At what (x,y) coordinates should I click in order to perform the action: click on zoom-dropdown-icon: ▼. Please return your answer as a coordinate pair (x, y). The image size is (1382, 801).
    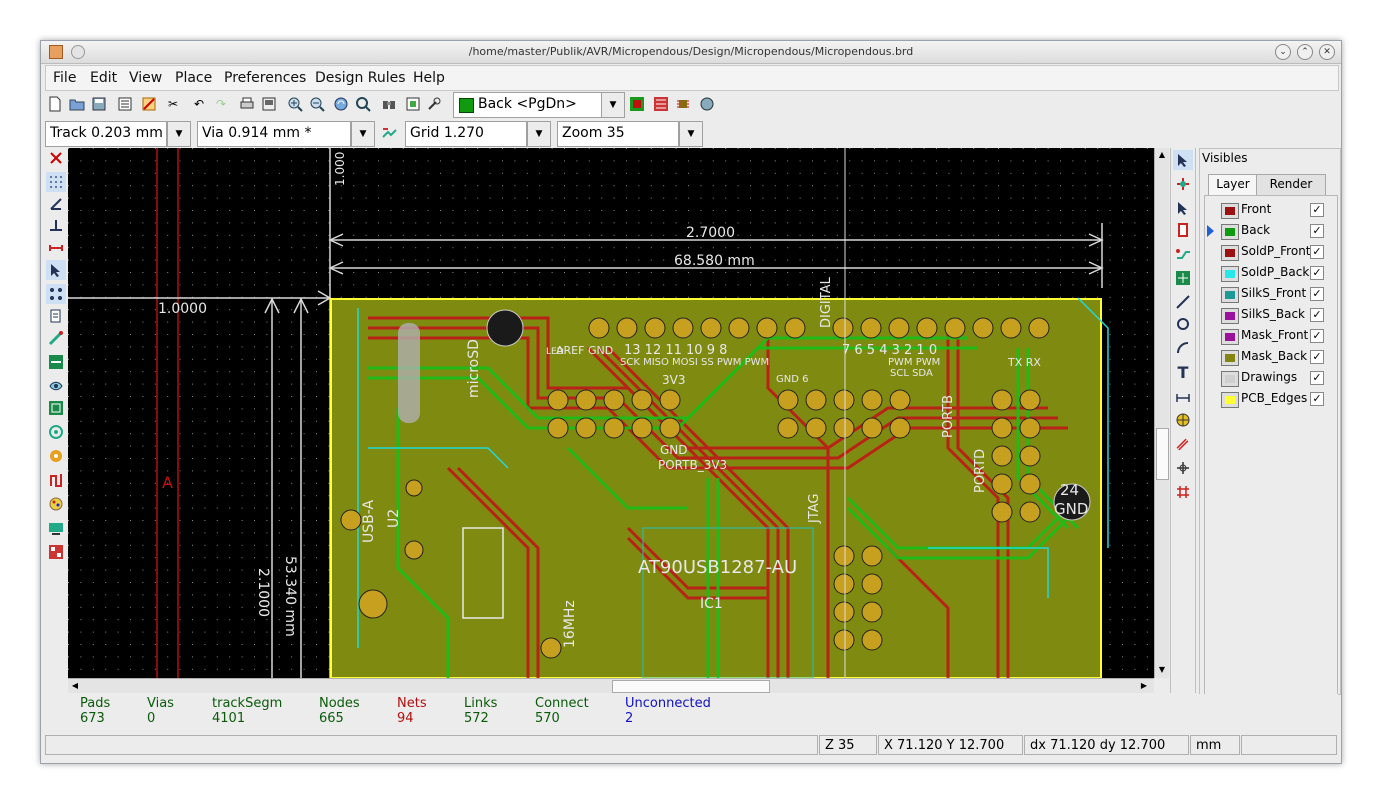
    Looking at the image, I should click on (691, 134).